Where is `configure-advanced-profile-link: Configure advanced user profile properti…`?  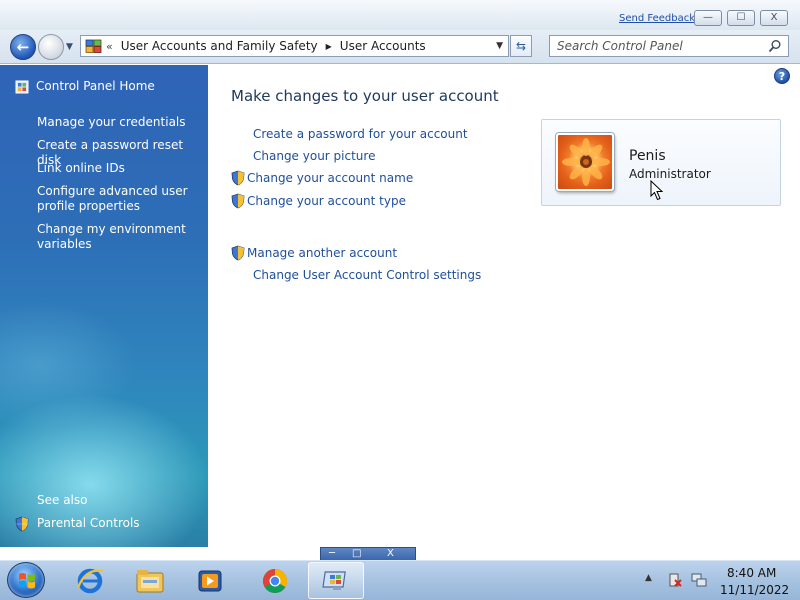 configure-advanced-profile-link: Configure advanced user profile properti… is located at coordinates (119, 199).